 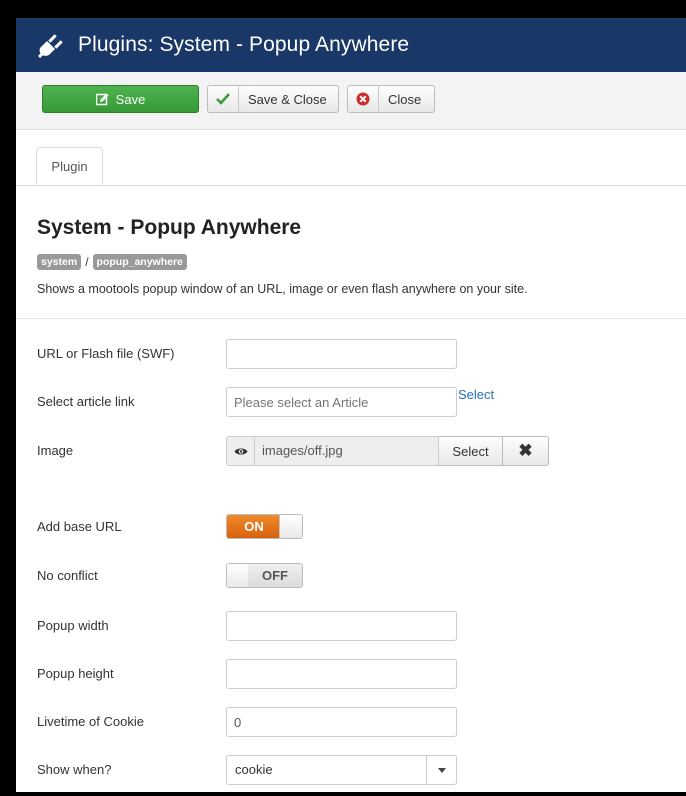 I want to click on popup-height-row: Popup height, so click(x=351, y=675).